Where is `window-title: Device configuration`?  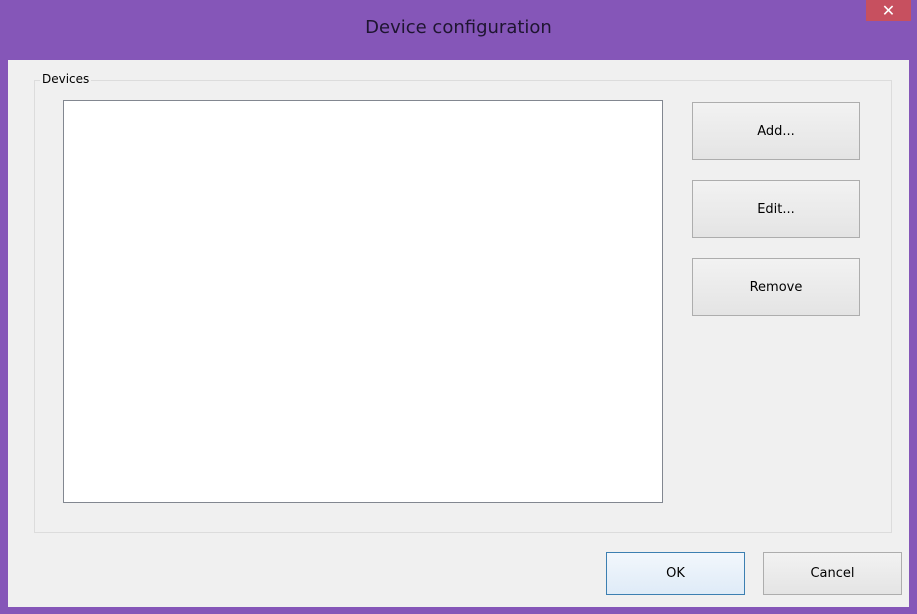 window-title: Device configuration is located at coordinates (458, 27).